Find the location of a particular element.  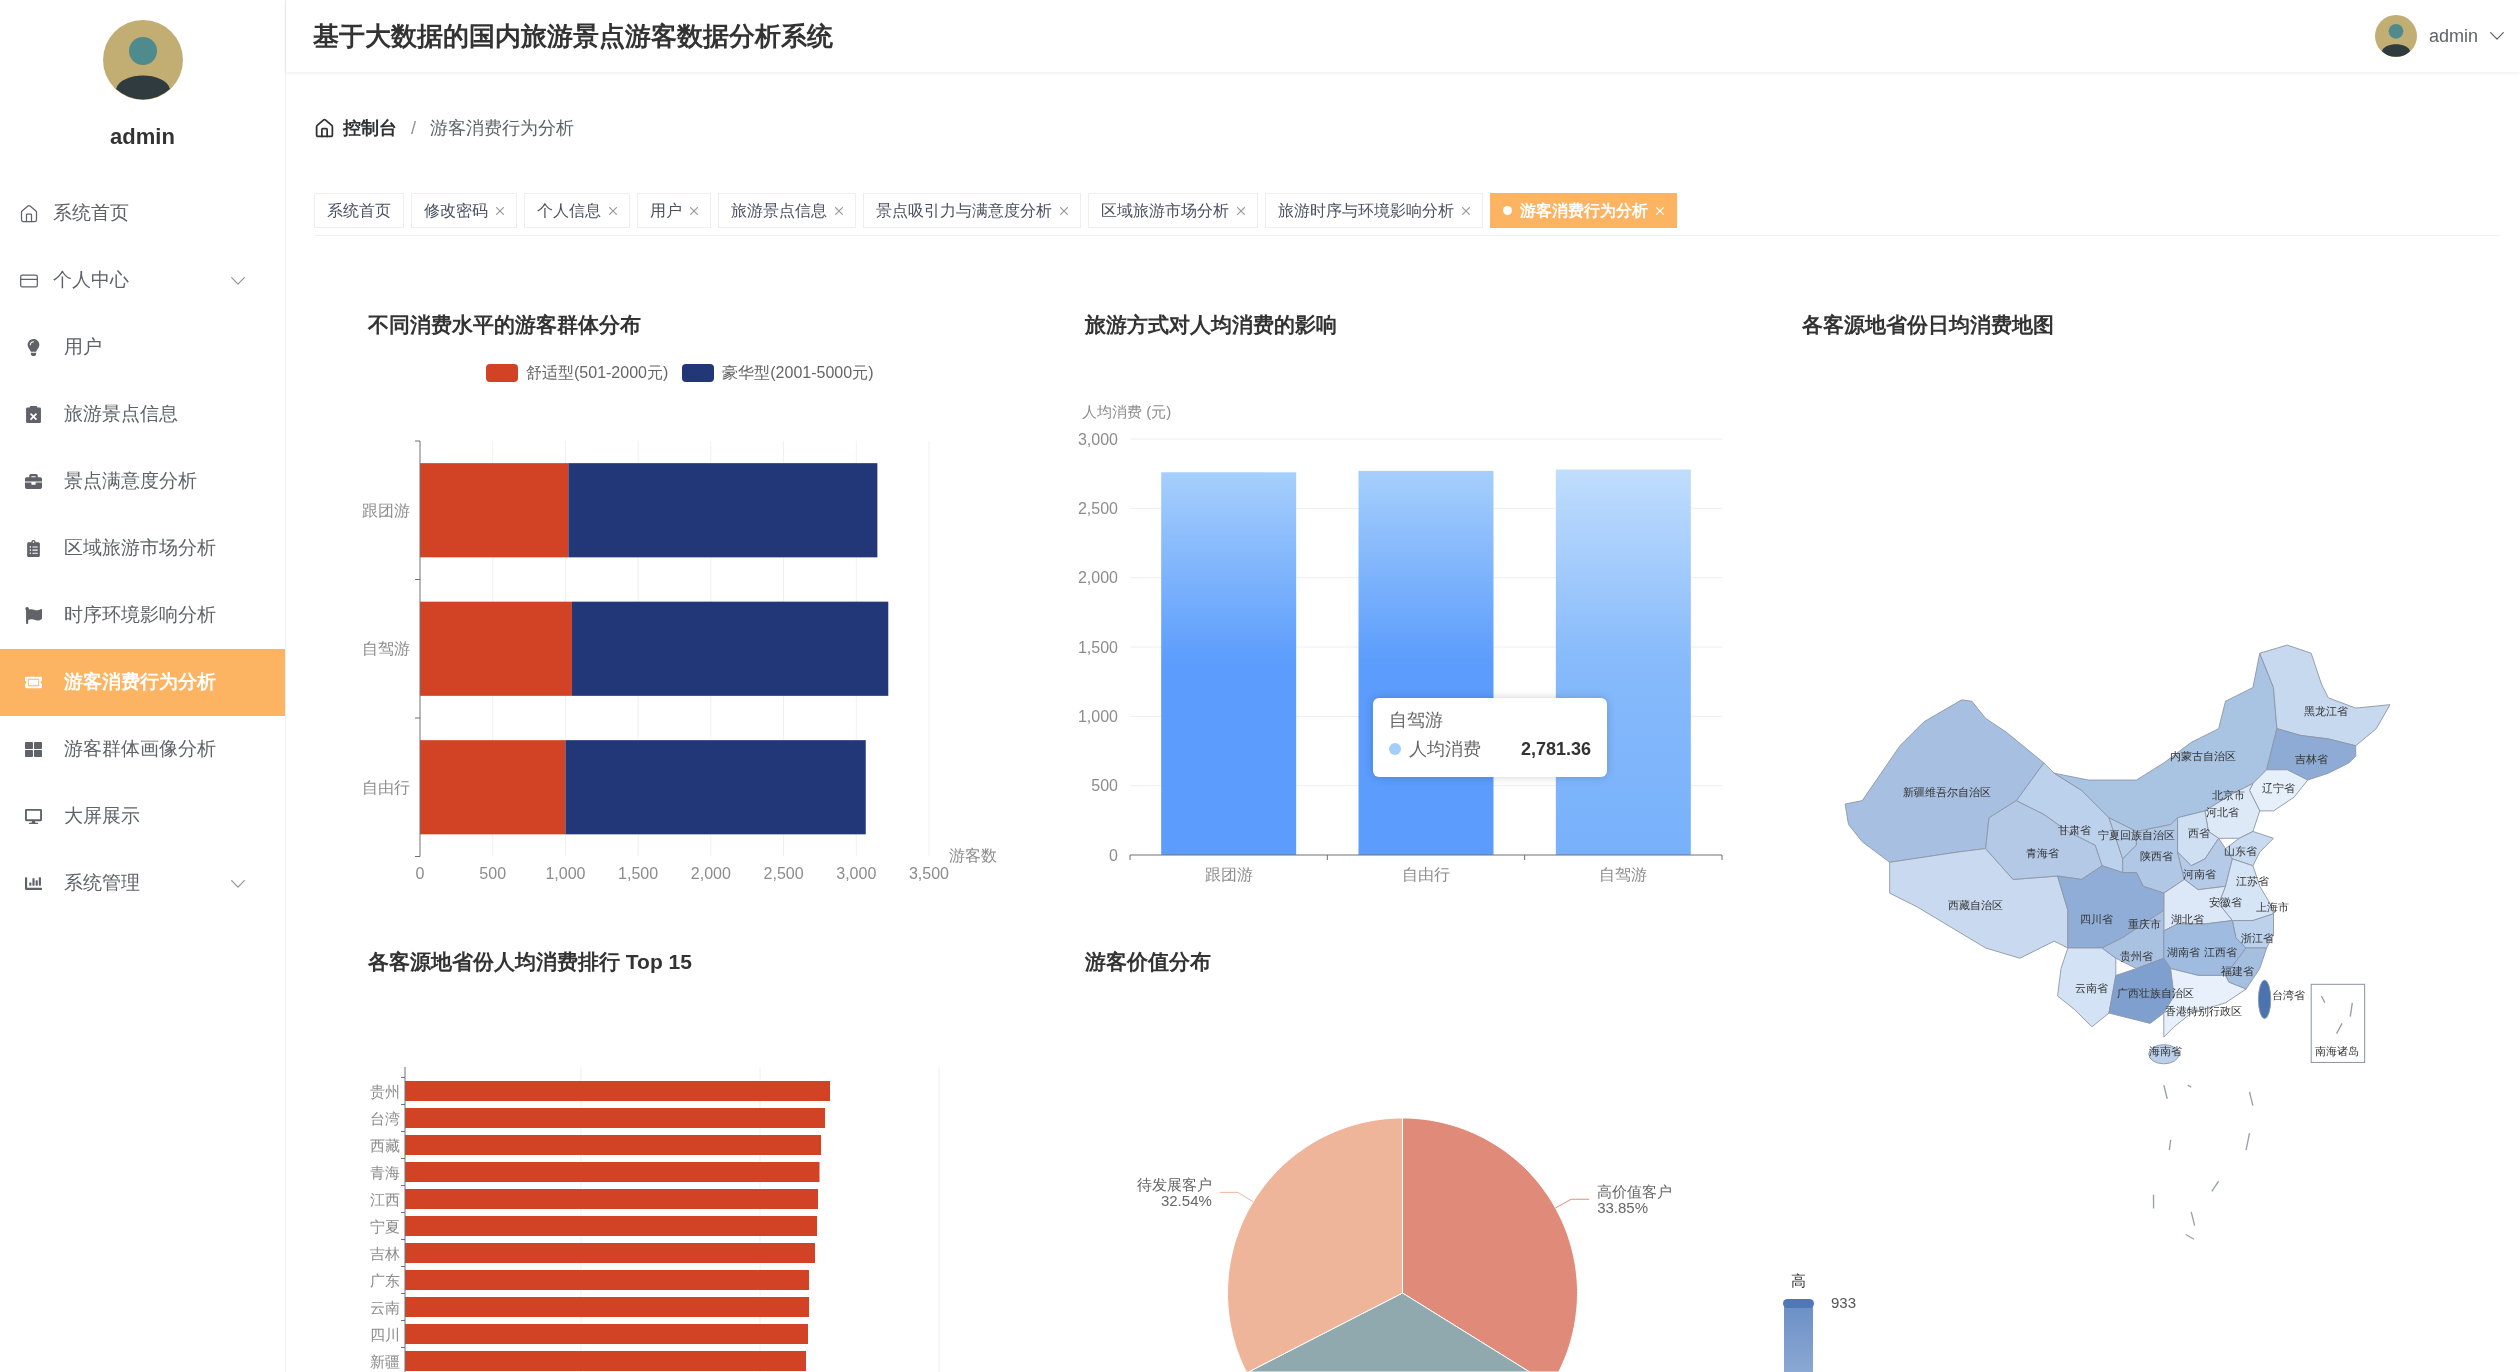

map-label: 甘肃省 is located at coordinates (2075, 830).